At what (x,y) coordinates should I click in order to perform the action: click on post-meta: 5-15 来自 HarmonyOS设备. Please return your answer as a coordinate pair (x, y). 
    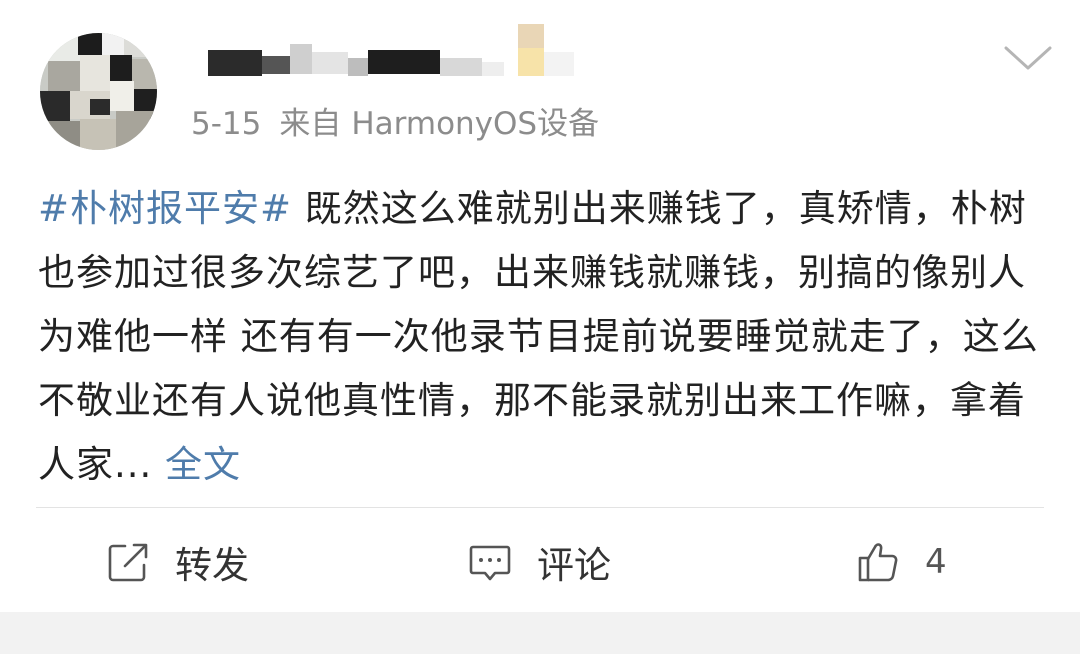
    Looking at the image, I should click on (395, 124).